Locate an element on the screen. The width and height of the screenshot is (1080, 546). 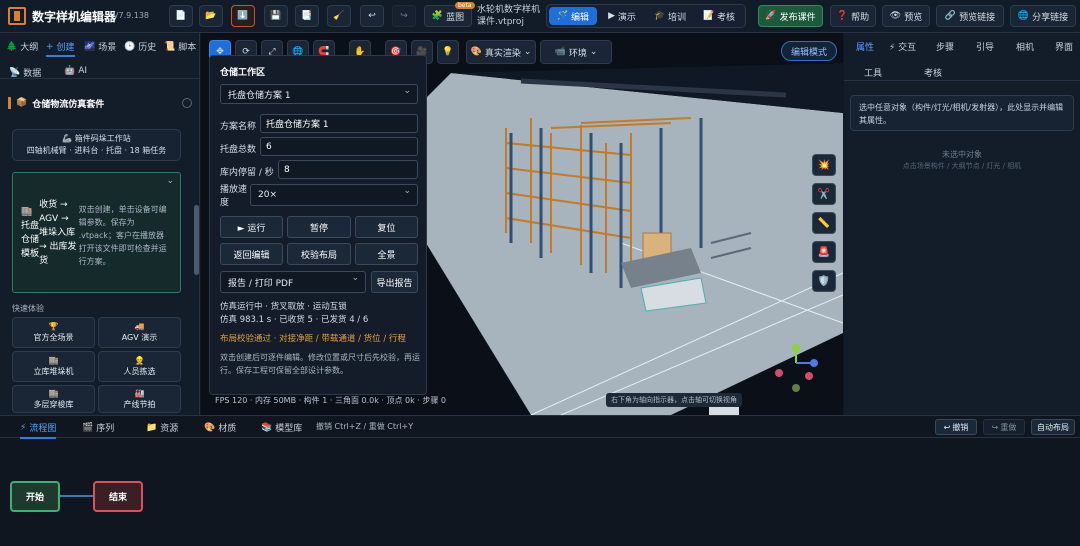
tab-interaction: ⚡ 交互 is located at coordinates (902, 46).